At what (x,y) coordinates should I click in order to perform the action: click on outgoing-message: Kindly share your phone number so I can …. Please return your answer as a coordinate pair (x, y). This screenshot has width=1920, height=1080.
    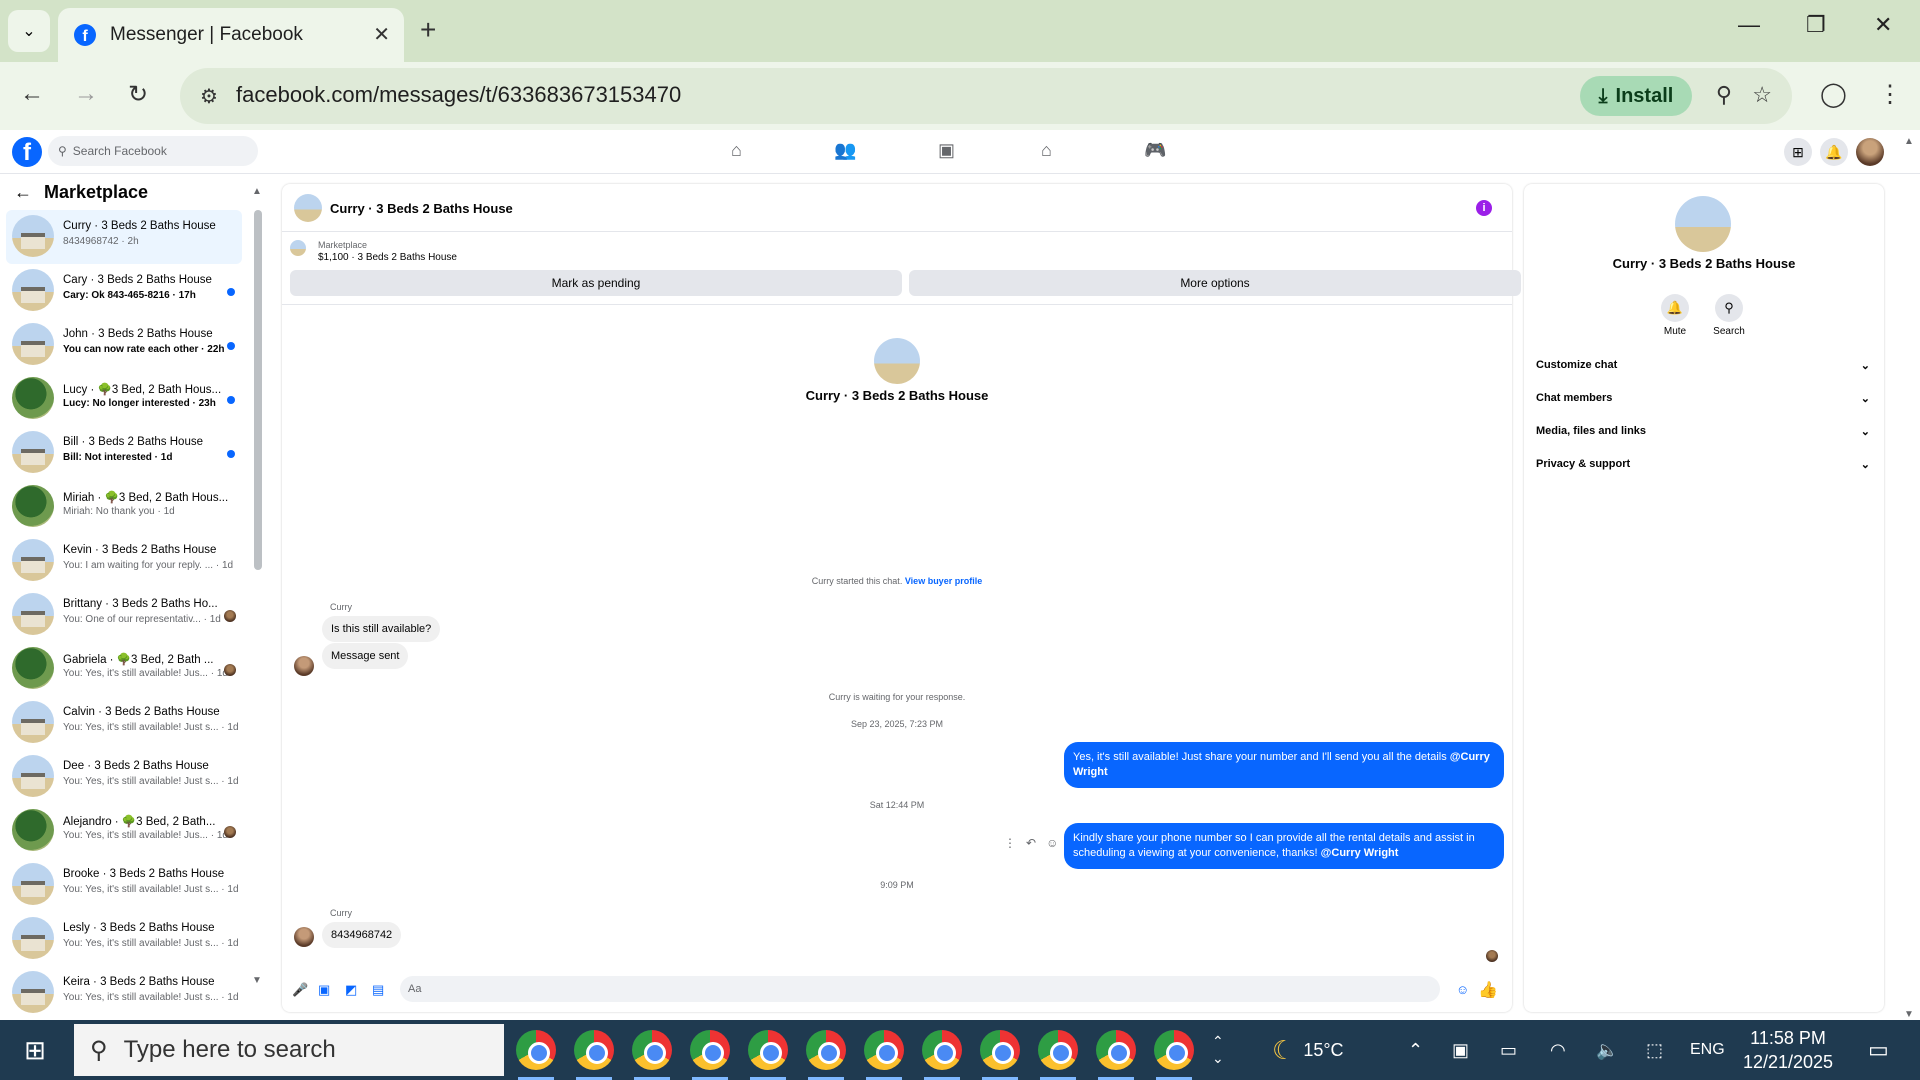
    Looking at the image, I should click on (1284, 846).